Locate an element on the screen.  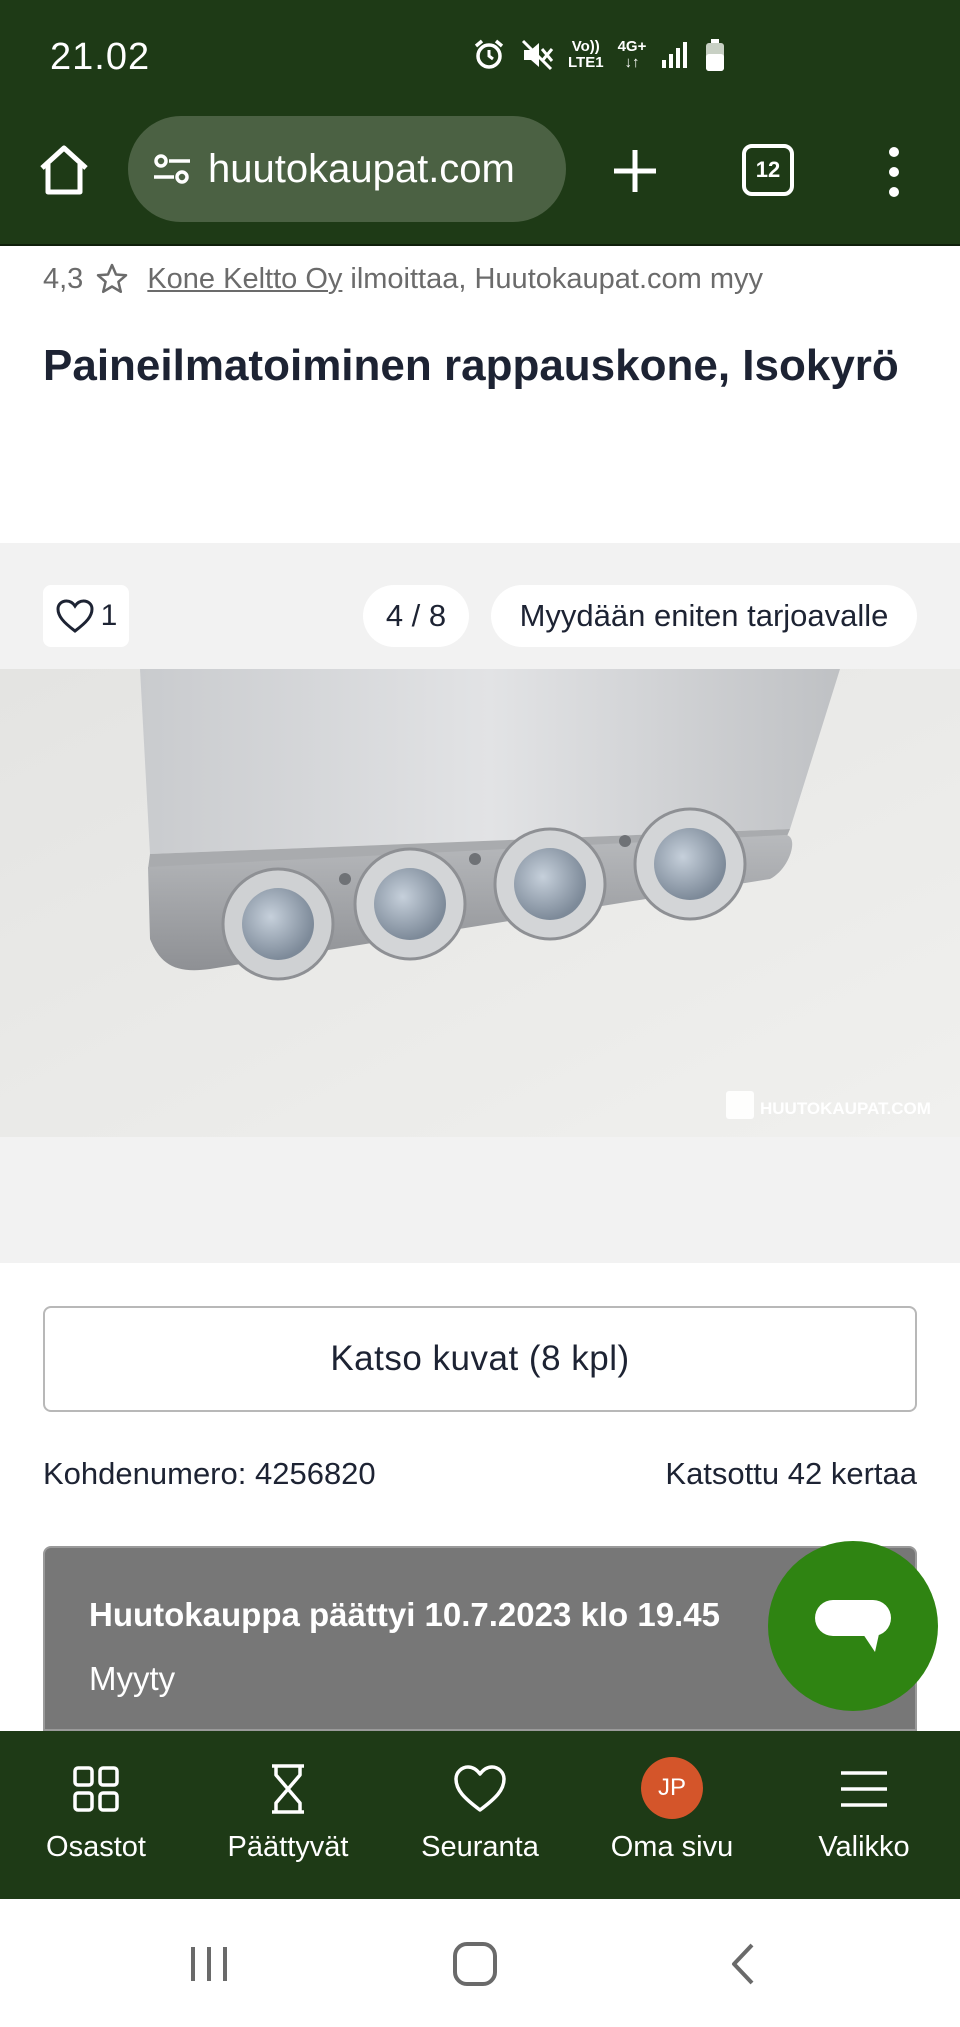
listing-title: Paineilmatoiminen rappauskone, Isokyrö is located at coordinates (471, 365).